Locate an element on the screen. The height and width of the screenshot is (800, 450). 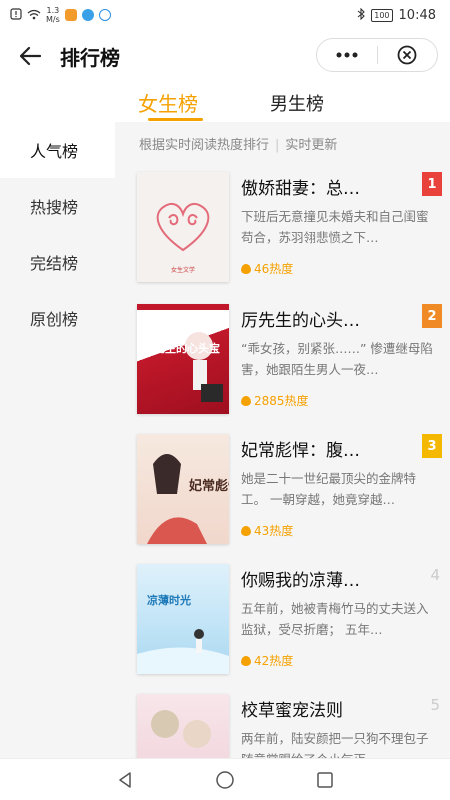
triangle-back-icon is located at coordinates (125, 779).